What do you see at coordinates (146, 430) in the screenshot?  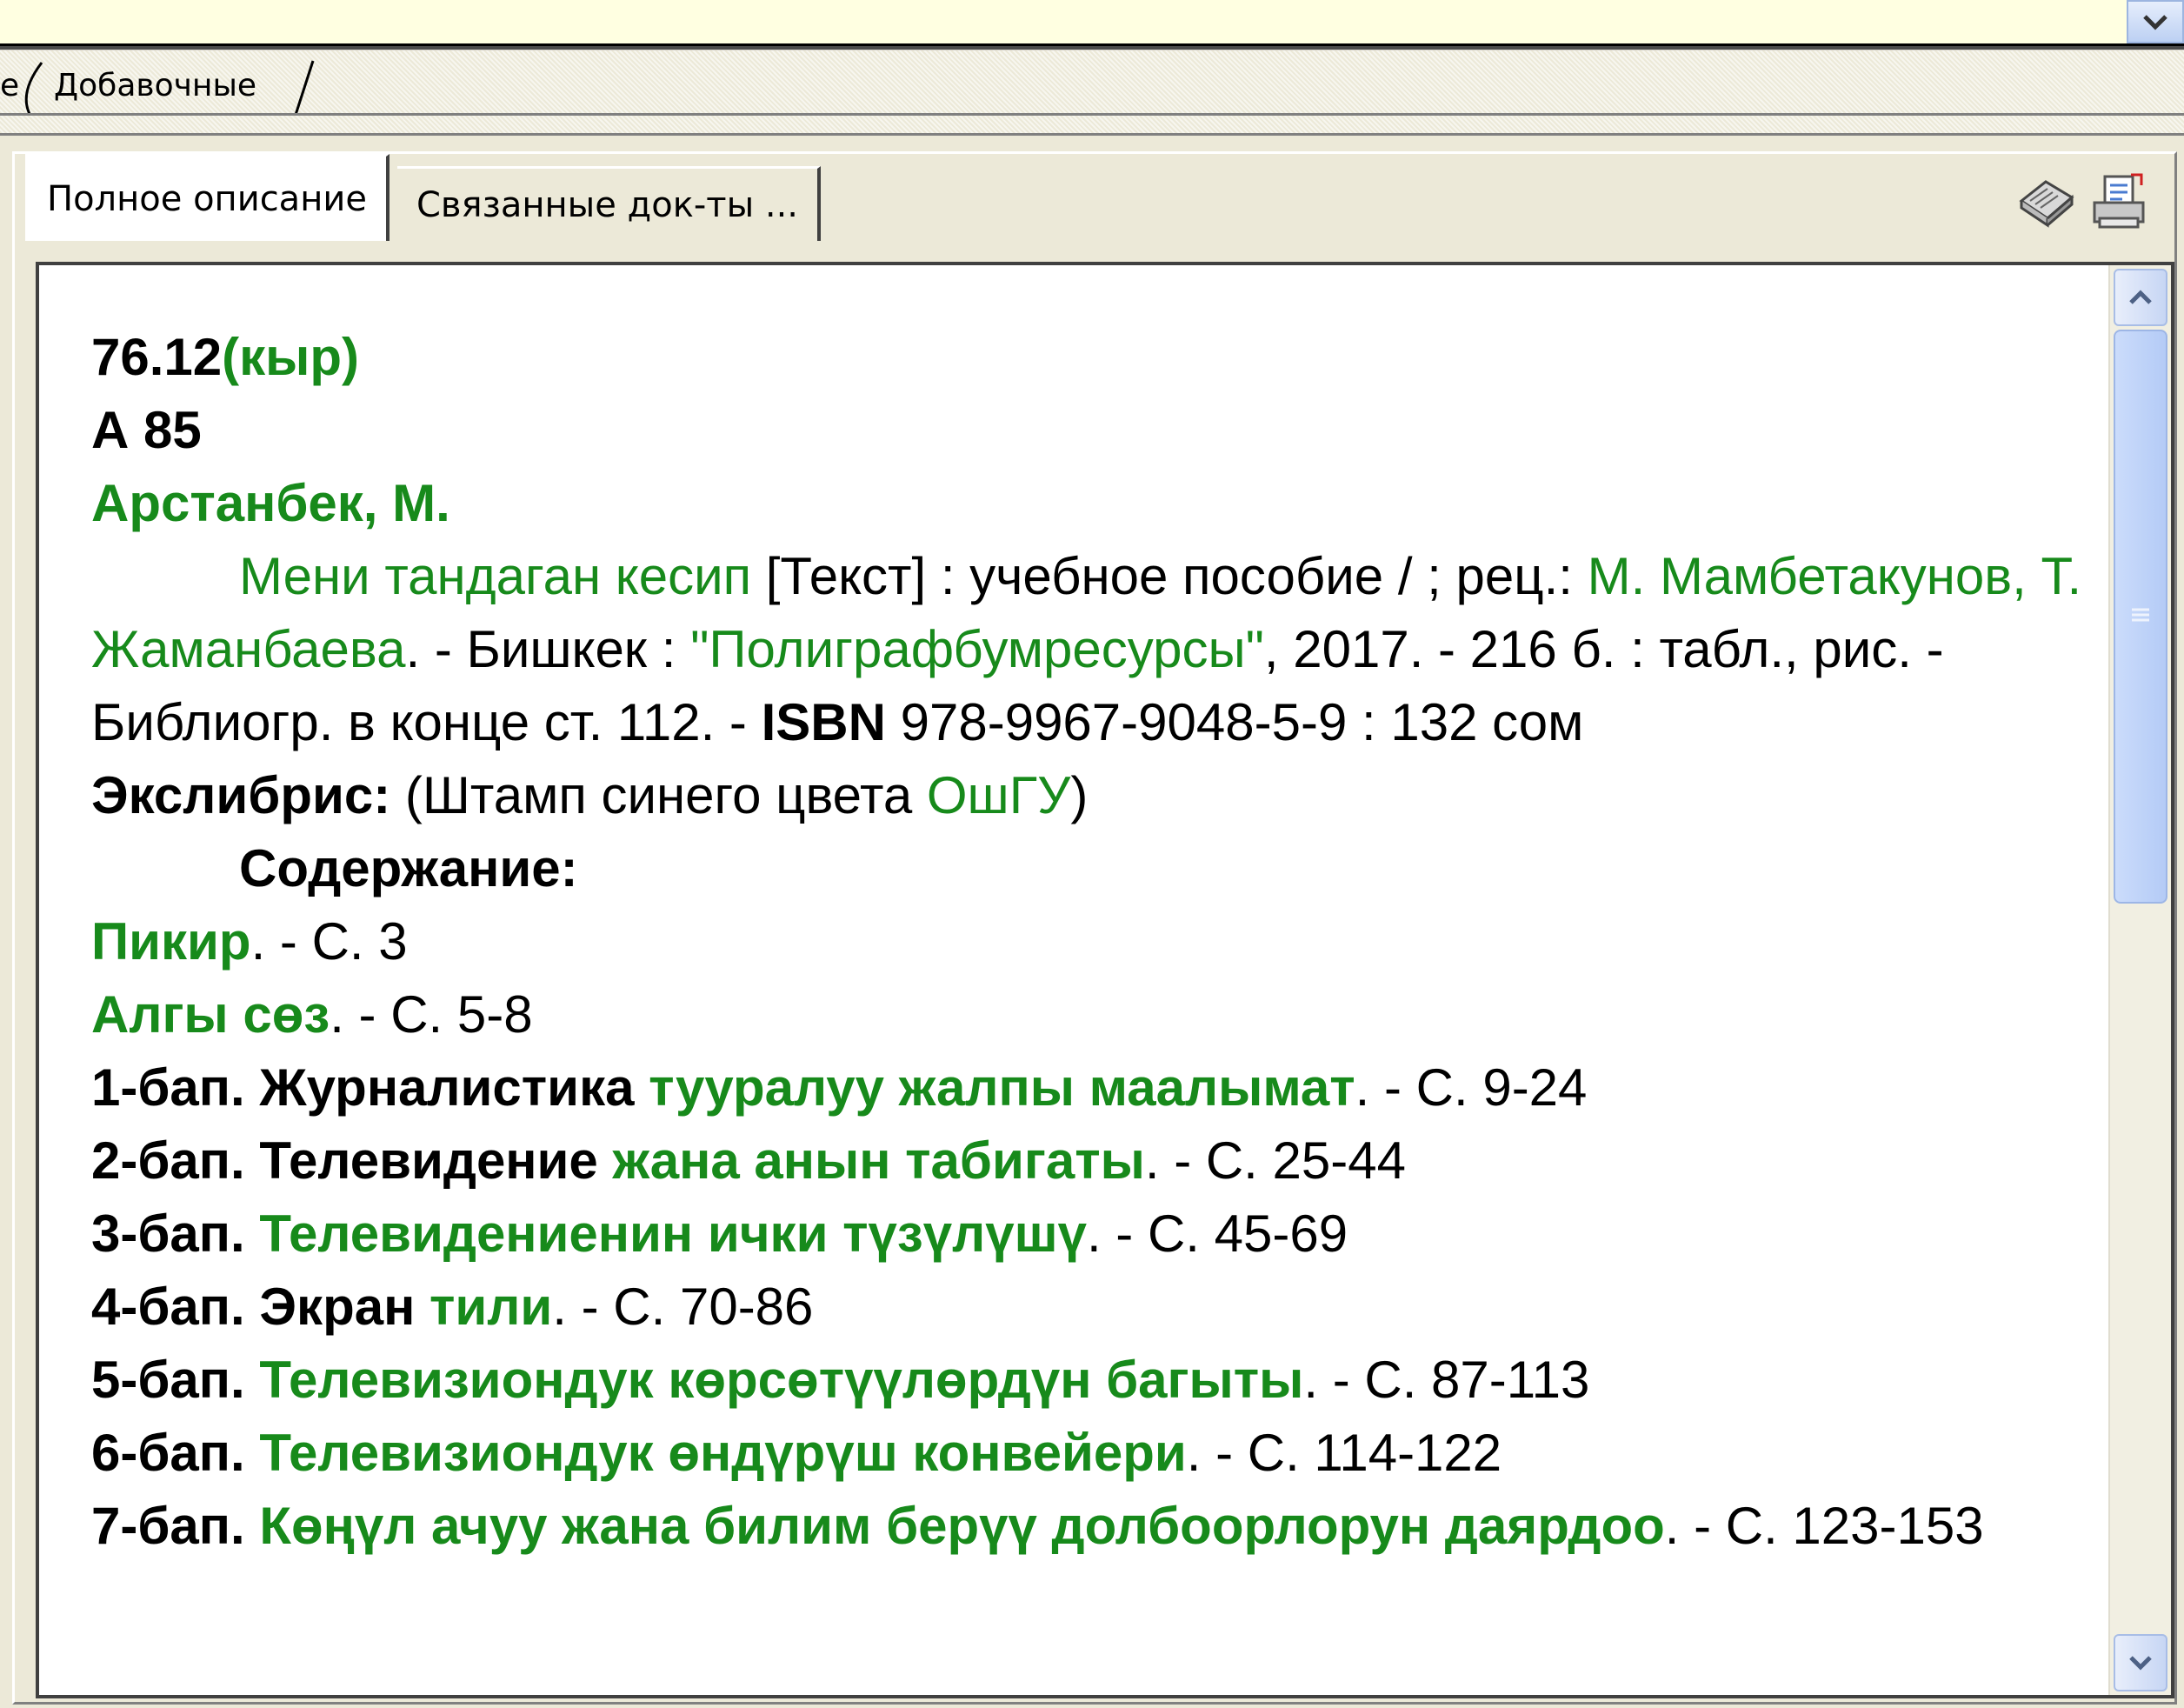 I see `author-mark: А 85` at bounding box center [146, 430].